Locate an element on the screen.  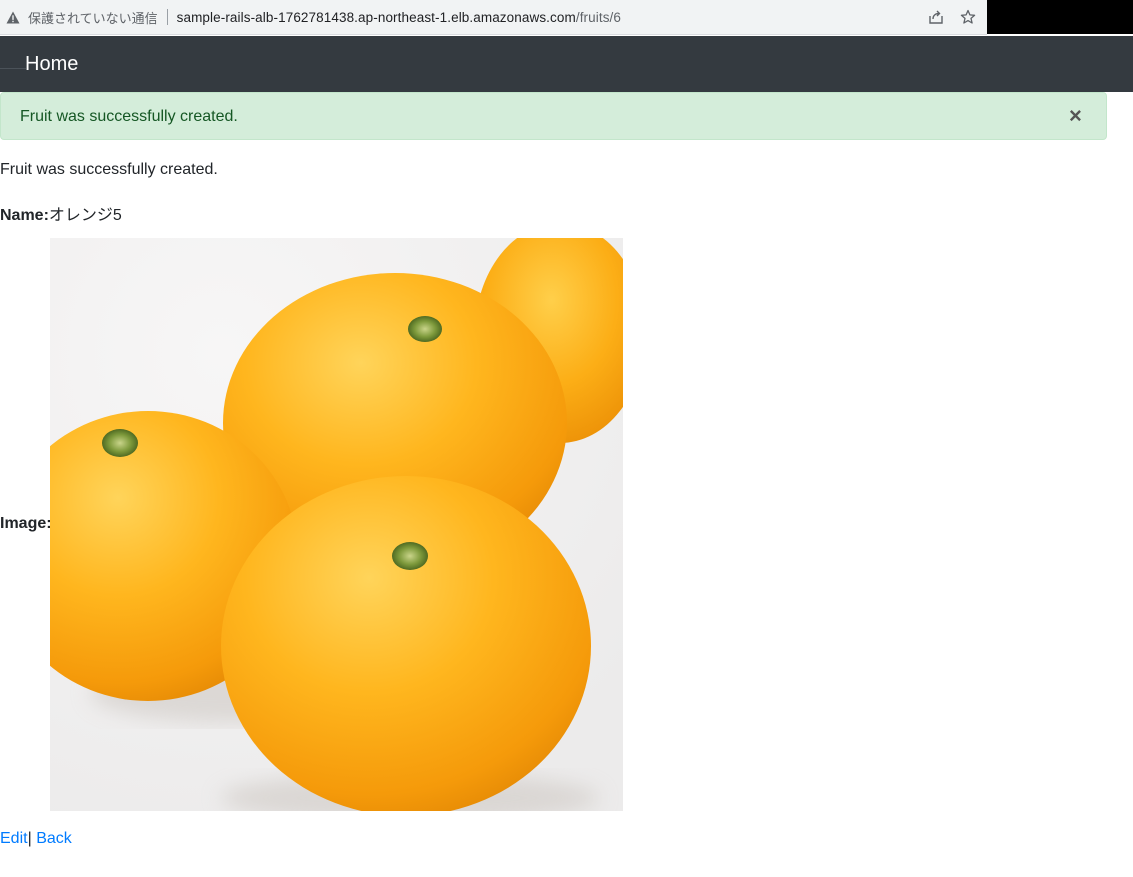
navbar-toggler is located at coordinates (13, 68).